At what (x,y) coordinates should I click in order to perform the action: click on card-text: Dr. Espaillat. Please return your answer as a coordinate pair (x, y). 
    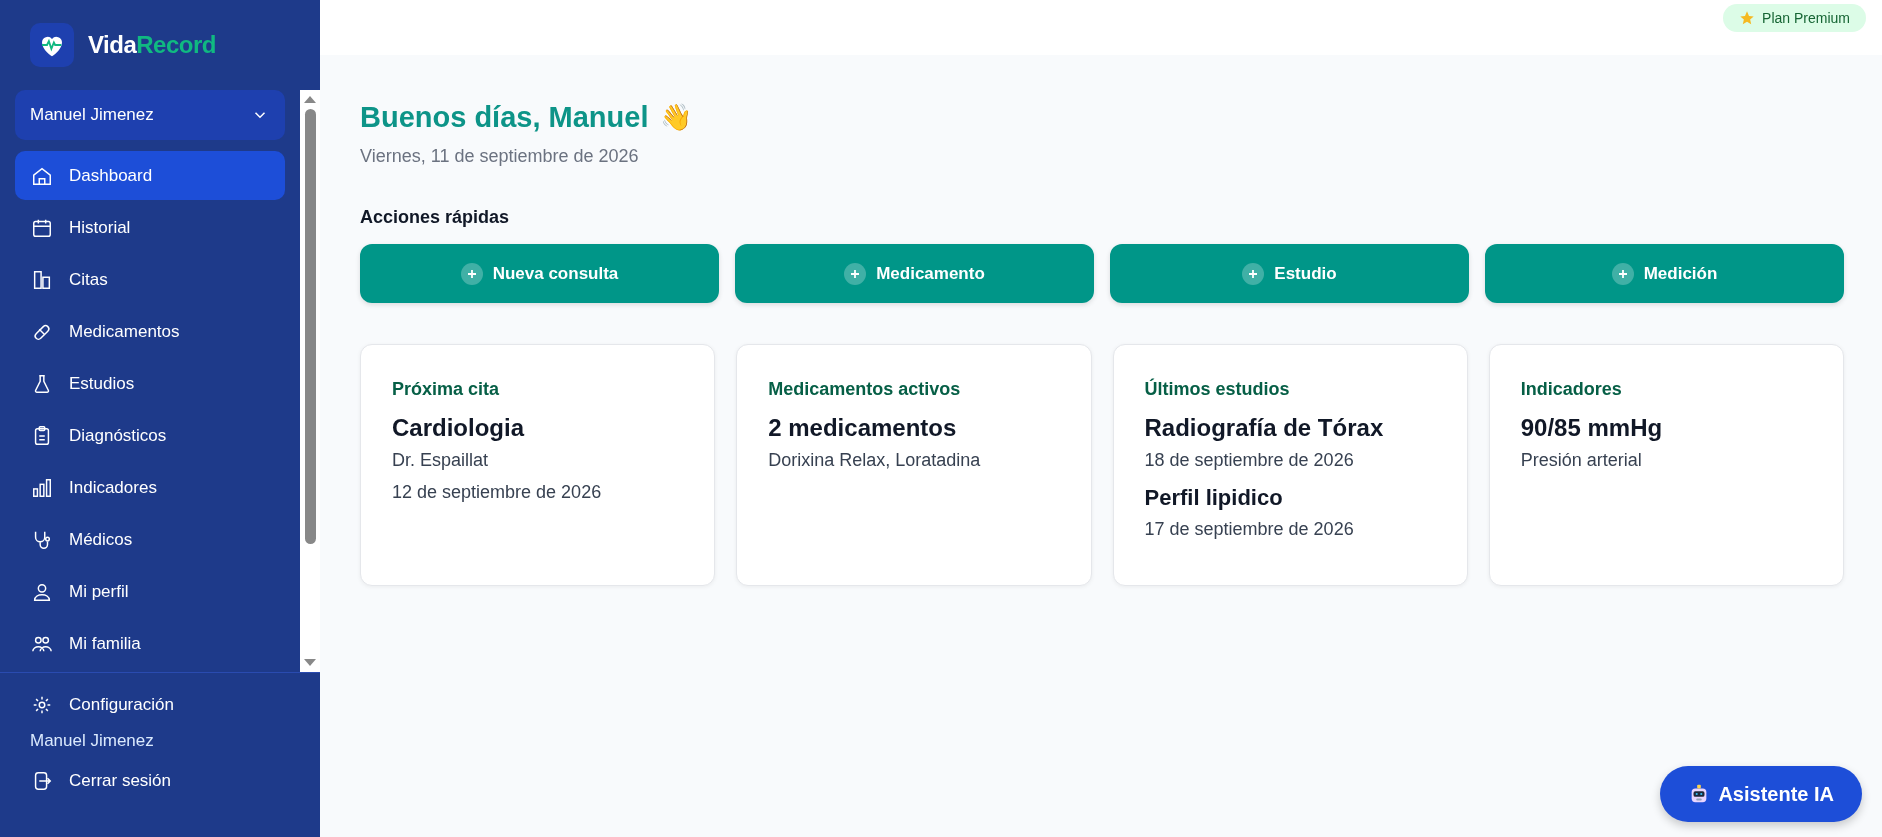
    Looking at the image, I should click on (441, 460).